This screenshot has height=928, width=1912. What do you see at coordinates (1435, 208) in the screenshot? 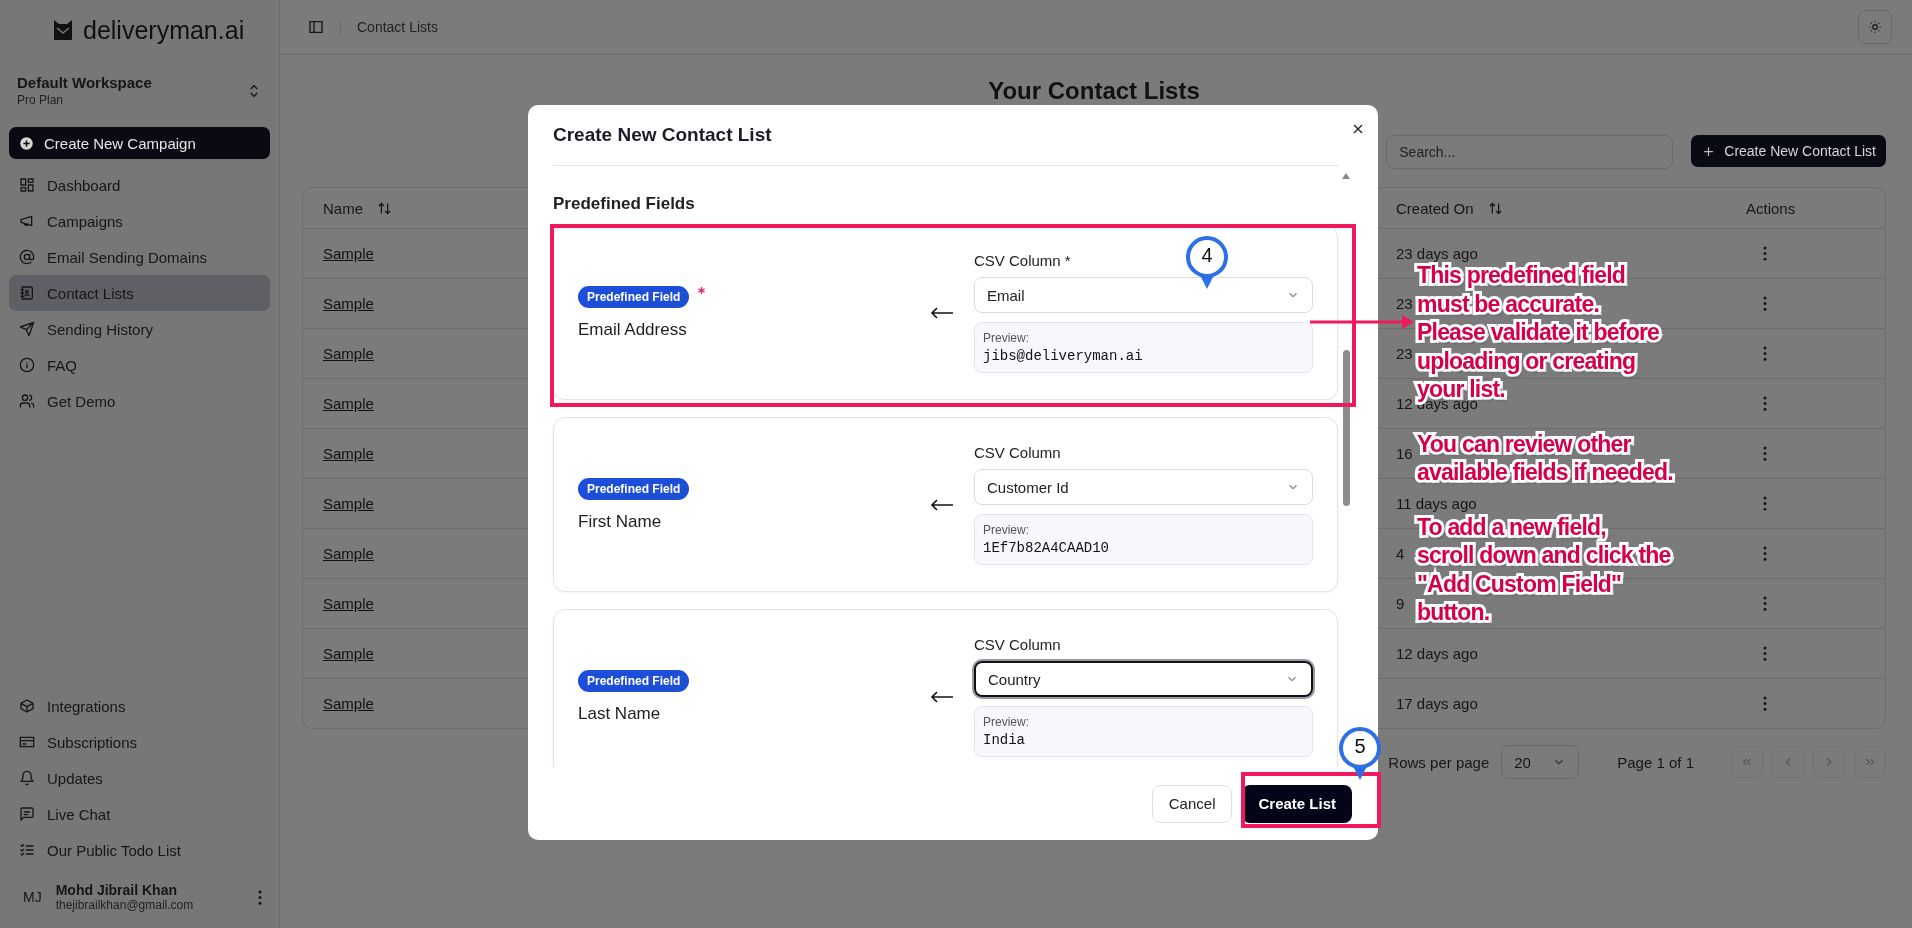
I see `column-header: Created On` at bounding box center [1435, 208].